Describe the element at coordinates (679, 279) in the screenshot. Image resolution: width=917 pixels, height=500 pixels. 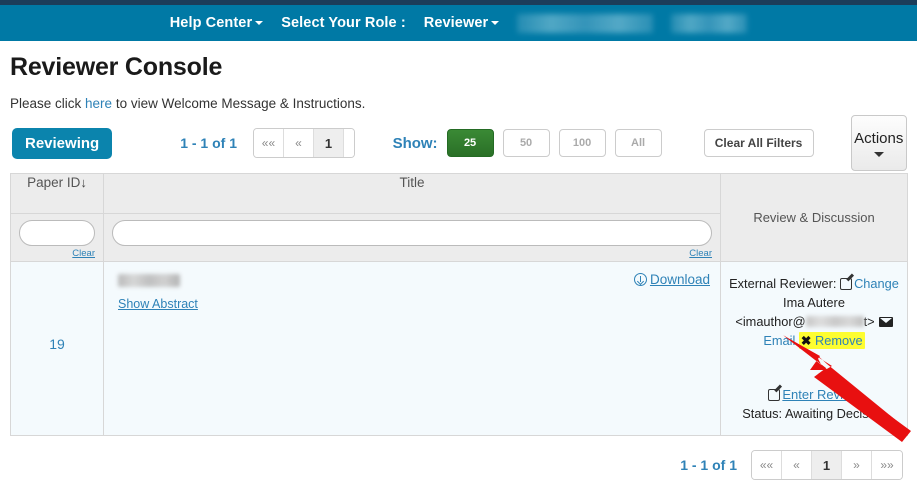
I see `download-label: Download` at that location.